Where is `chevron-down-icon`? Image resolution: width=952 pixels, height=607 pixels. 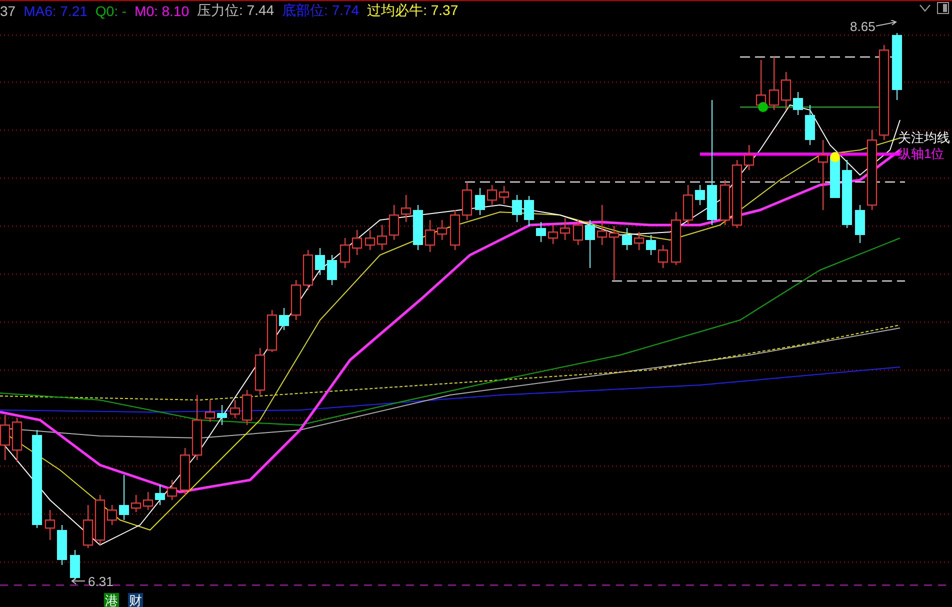 chevron-down-icon is located at coordinates (925, 8).